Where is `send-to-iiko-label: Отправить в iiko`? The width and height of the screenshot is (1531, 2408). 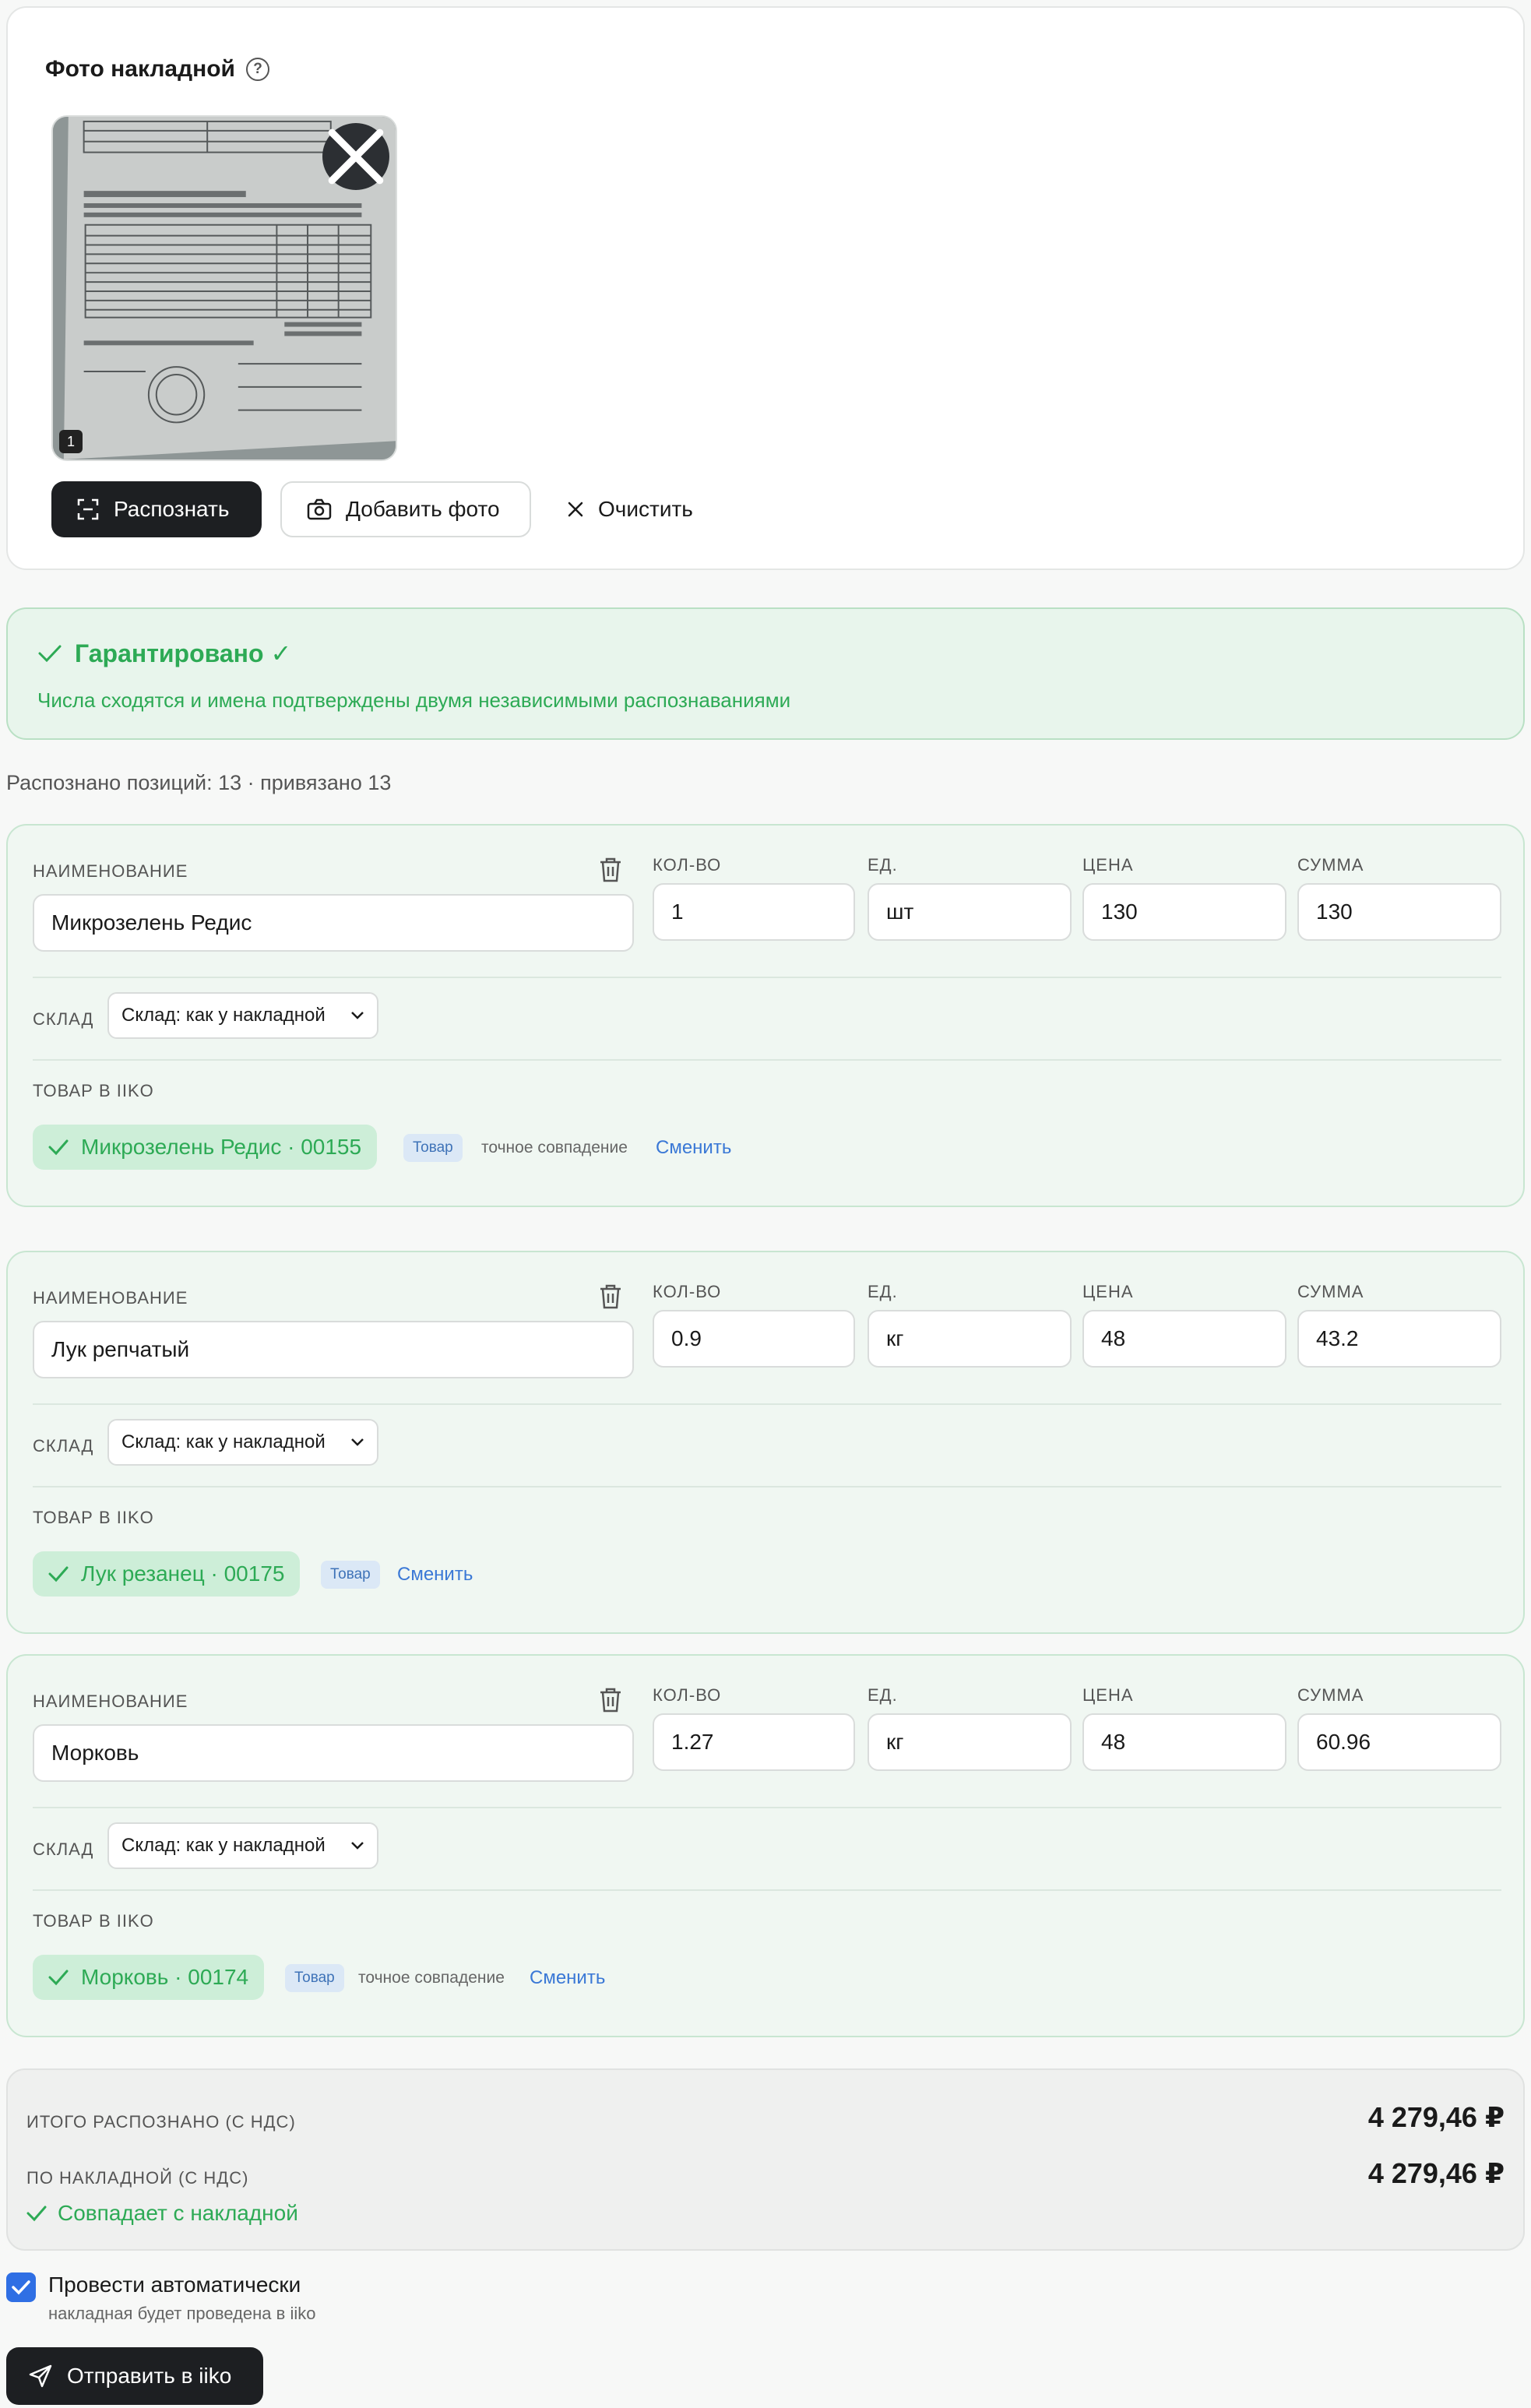
send-to-iiko-label: Отправить в iiko is located at coordinates (149, 2376).